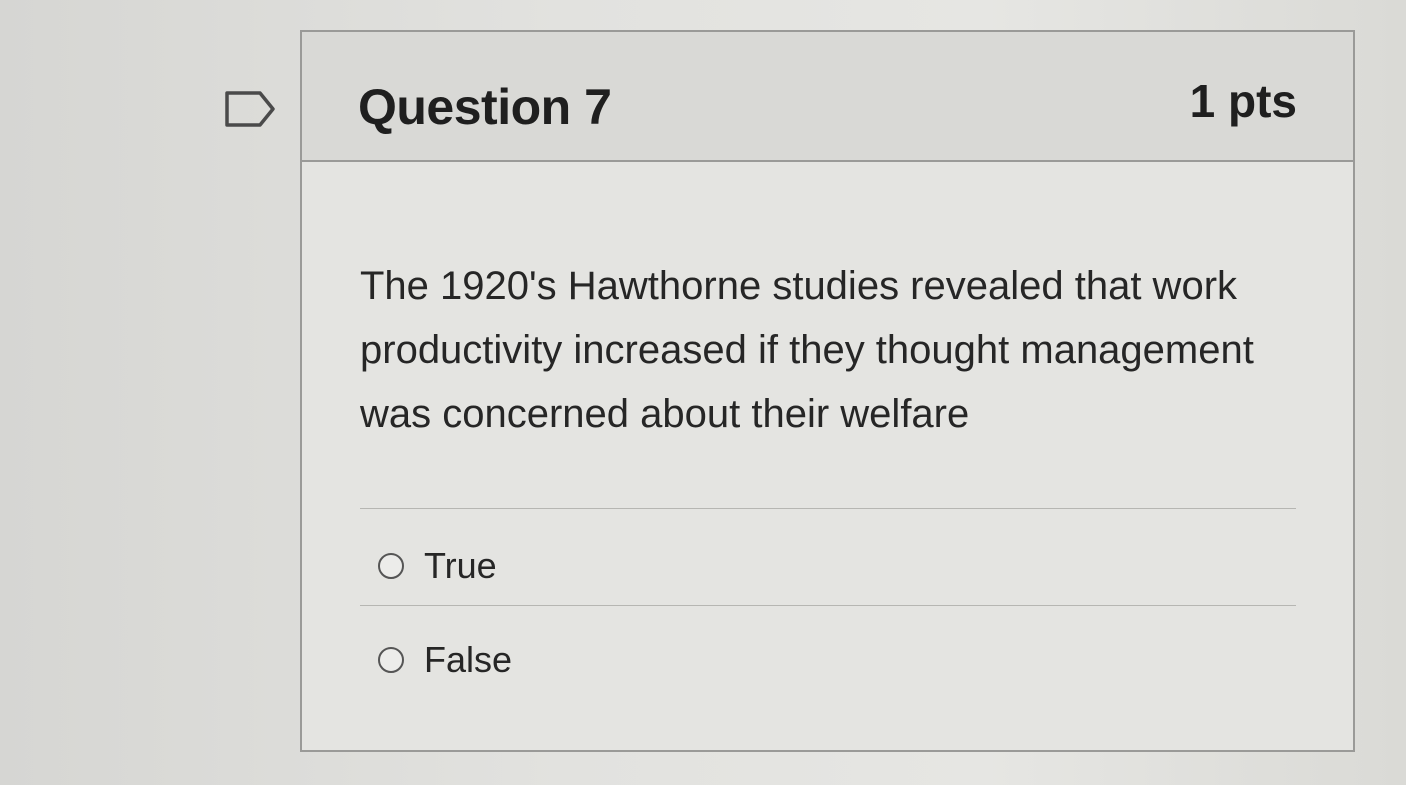 The width and height of the screenshot is (1406, 785). I want to click on flag-question-icon, so click(250, 109).